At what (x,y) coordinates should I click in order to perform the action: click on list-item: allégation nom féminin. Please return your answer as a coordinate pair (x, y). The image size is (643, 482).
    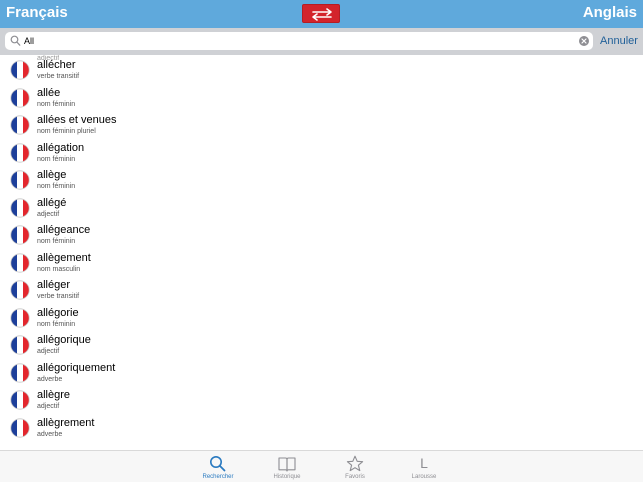
    Looking at the image, I should click on (321, 153).